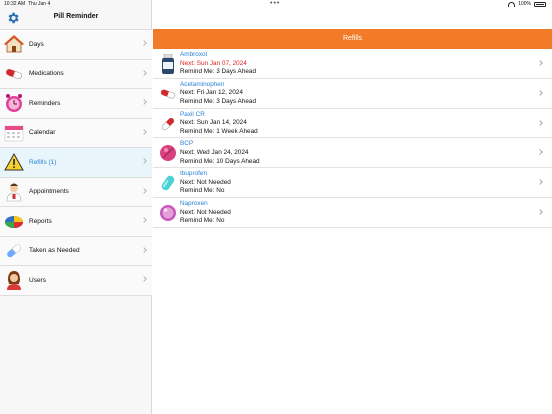 This screenshot has height=414, width=552. I want to click on sidebar-item-medications: Medications, so click(76, 74).